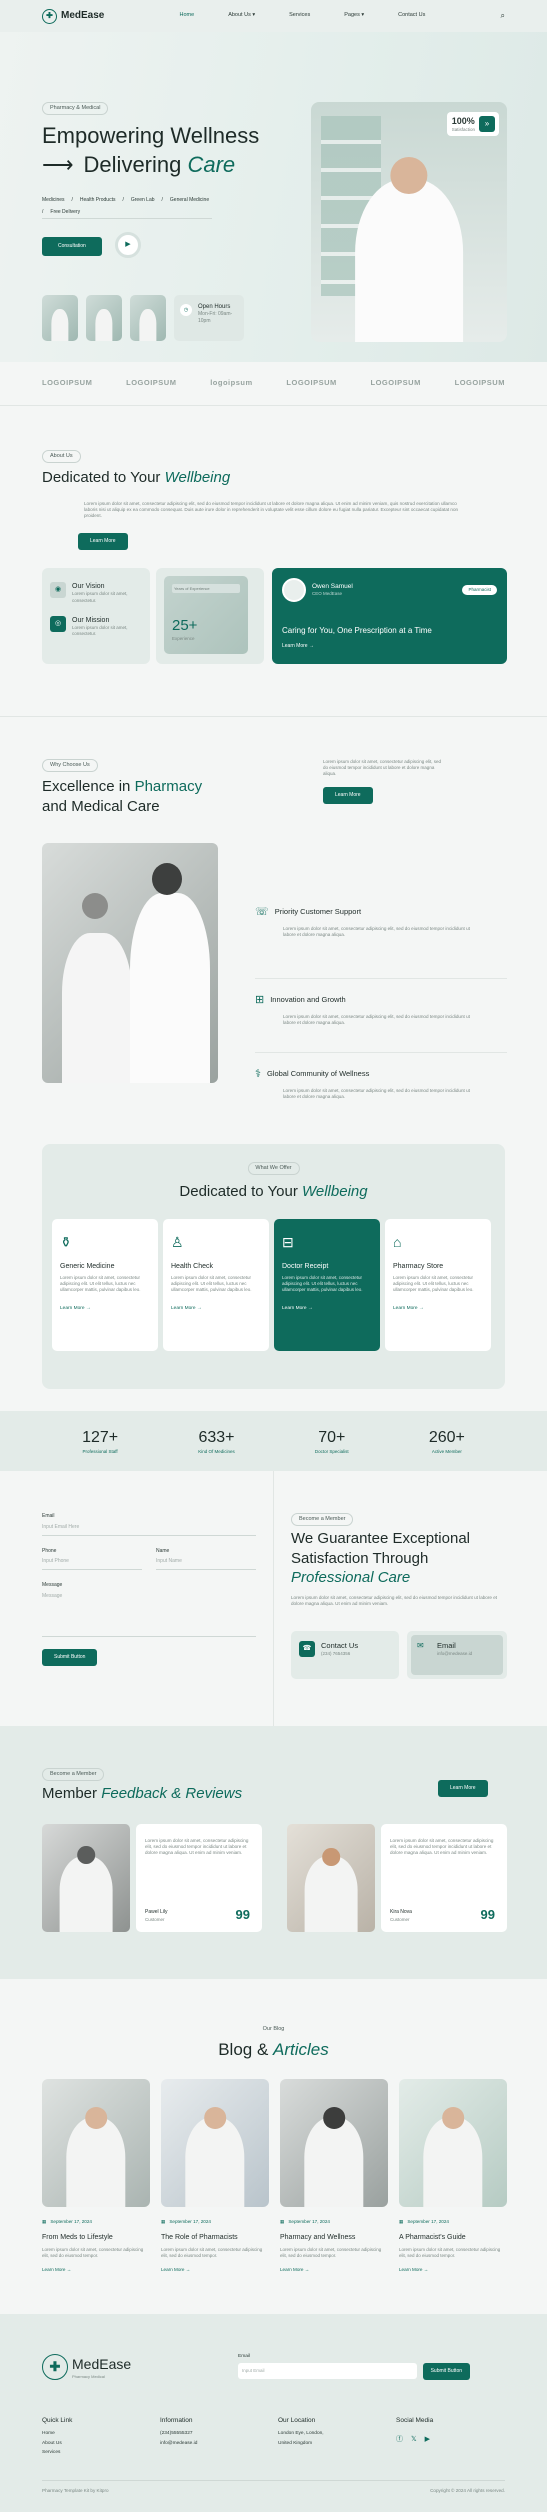 The image size is (547, 2512). Describe the element at coordinates (86, 1878) in the screenshot. I see `reviewer-photo` at that location.